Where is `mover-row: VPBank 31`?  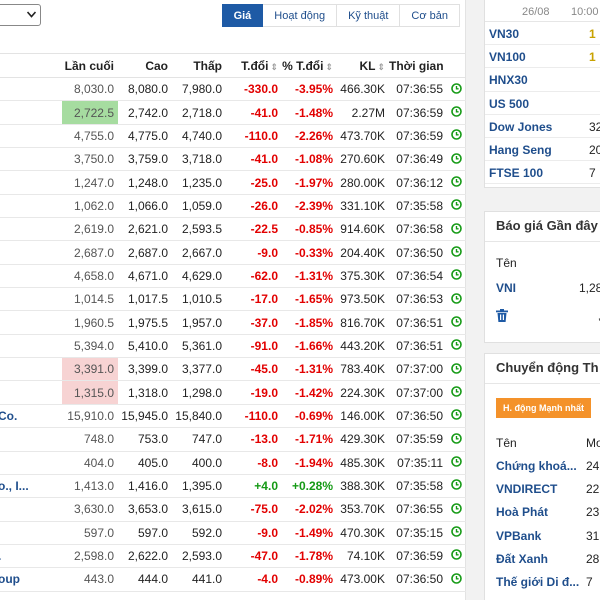 mover-row: VPBank 31 is located at coordinates (548, 540).